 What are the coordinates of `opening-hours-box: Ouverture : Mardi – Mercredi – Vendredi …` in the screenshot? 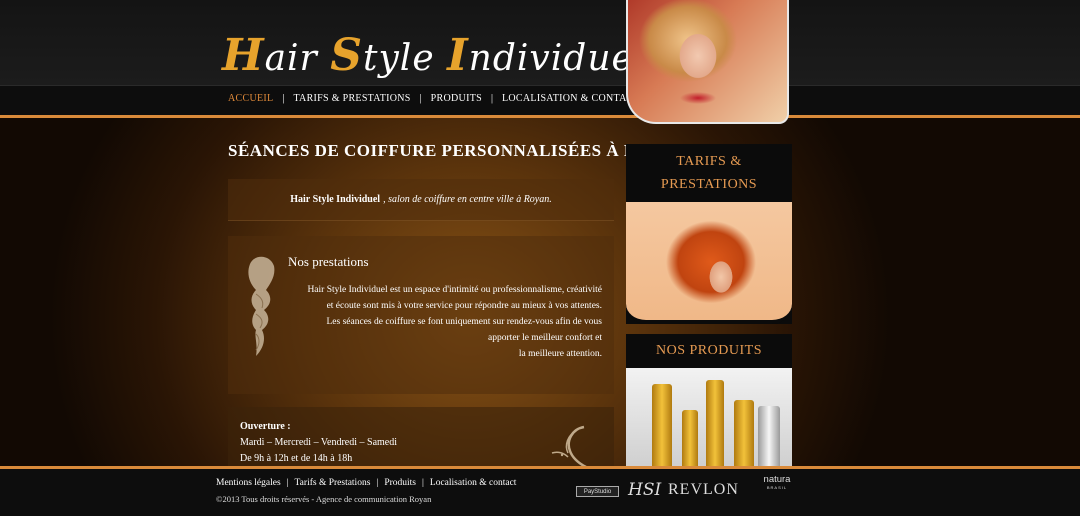 It's located at (421, 437).